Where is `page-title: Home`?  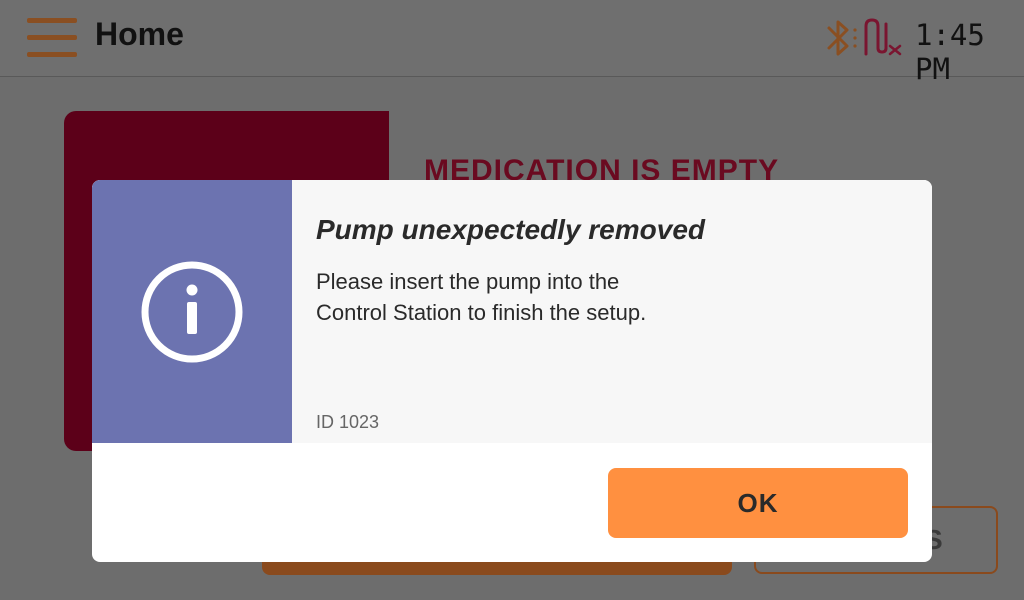
page-title: Home is located at coordinates (139, 34).